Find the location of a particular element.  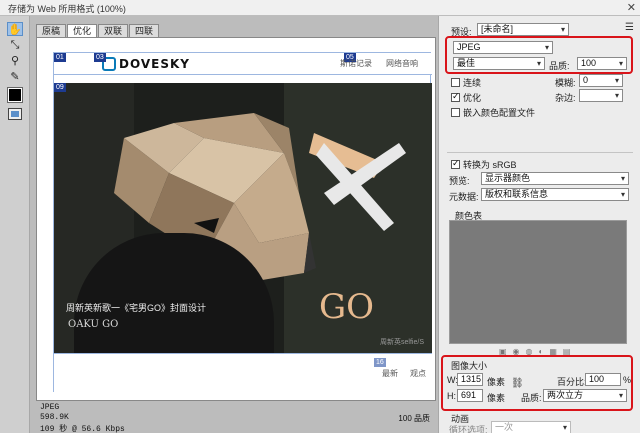

slice-select-tool-icon: ⤡ is located at coordinates (15, 45).